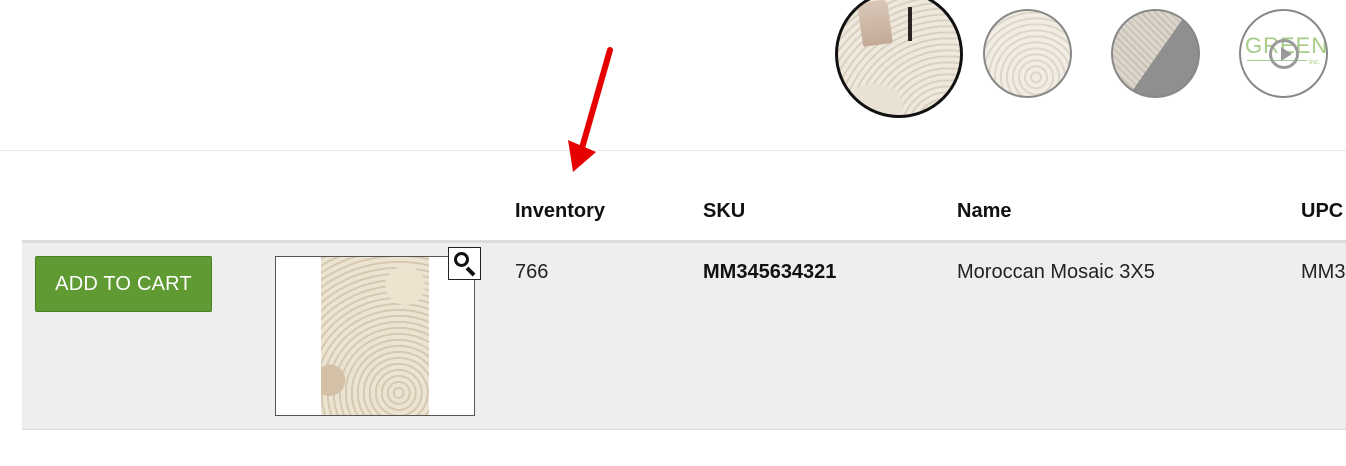 The image size is (1346, 466). What do you see at coordinates (123, 284) in the screenshot?
I see `add-to-cart-button: ADD TO CART` at bounding box center [123, 284].